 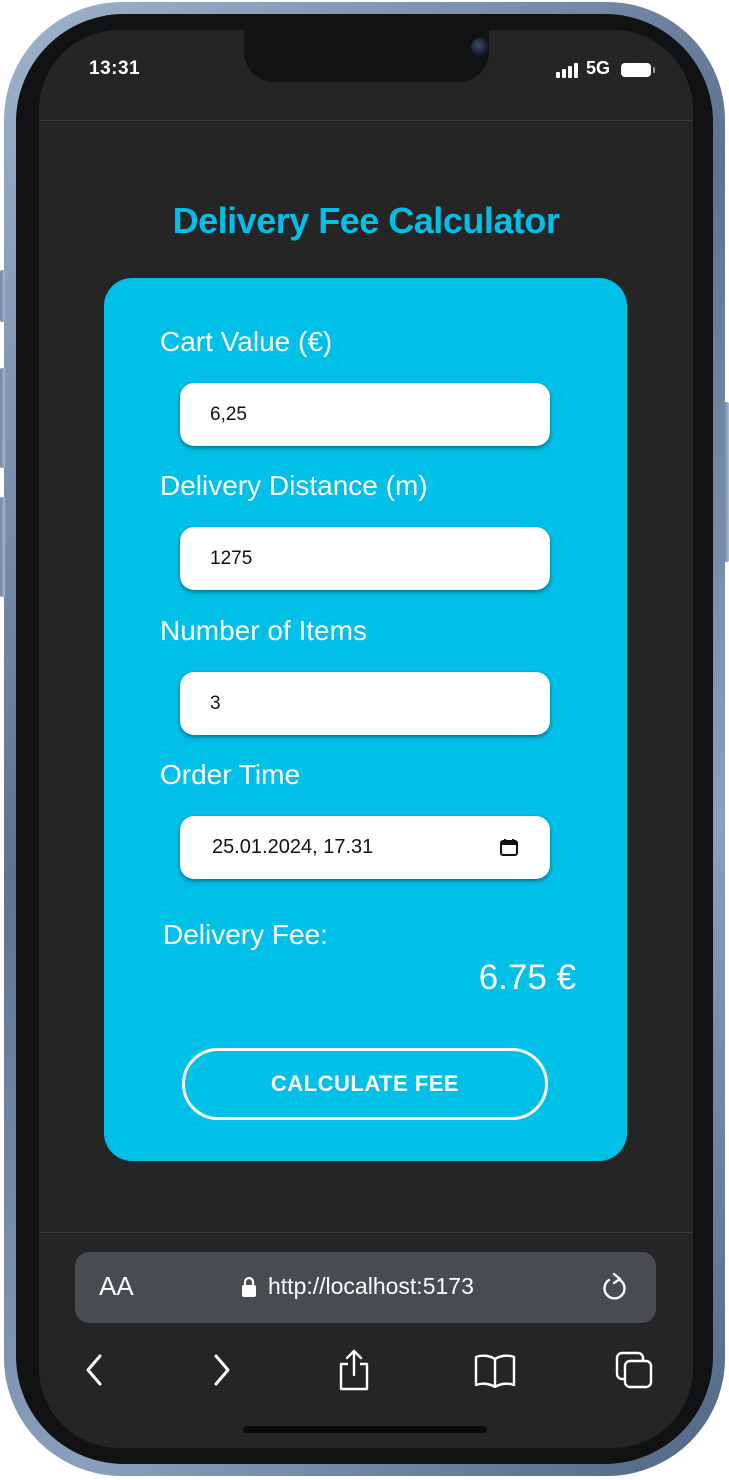 What do you see at coordinates (634, 1370) in the screenshot?
I see `tabs-icon` at bounding box center [634, 1370].